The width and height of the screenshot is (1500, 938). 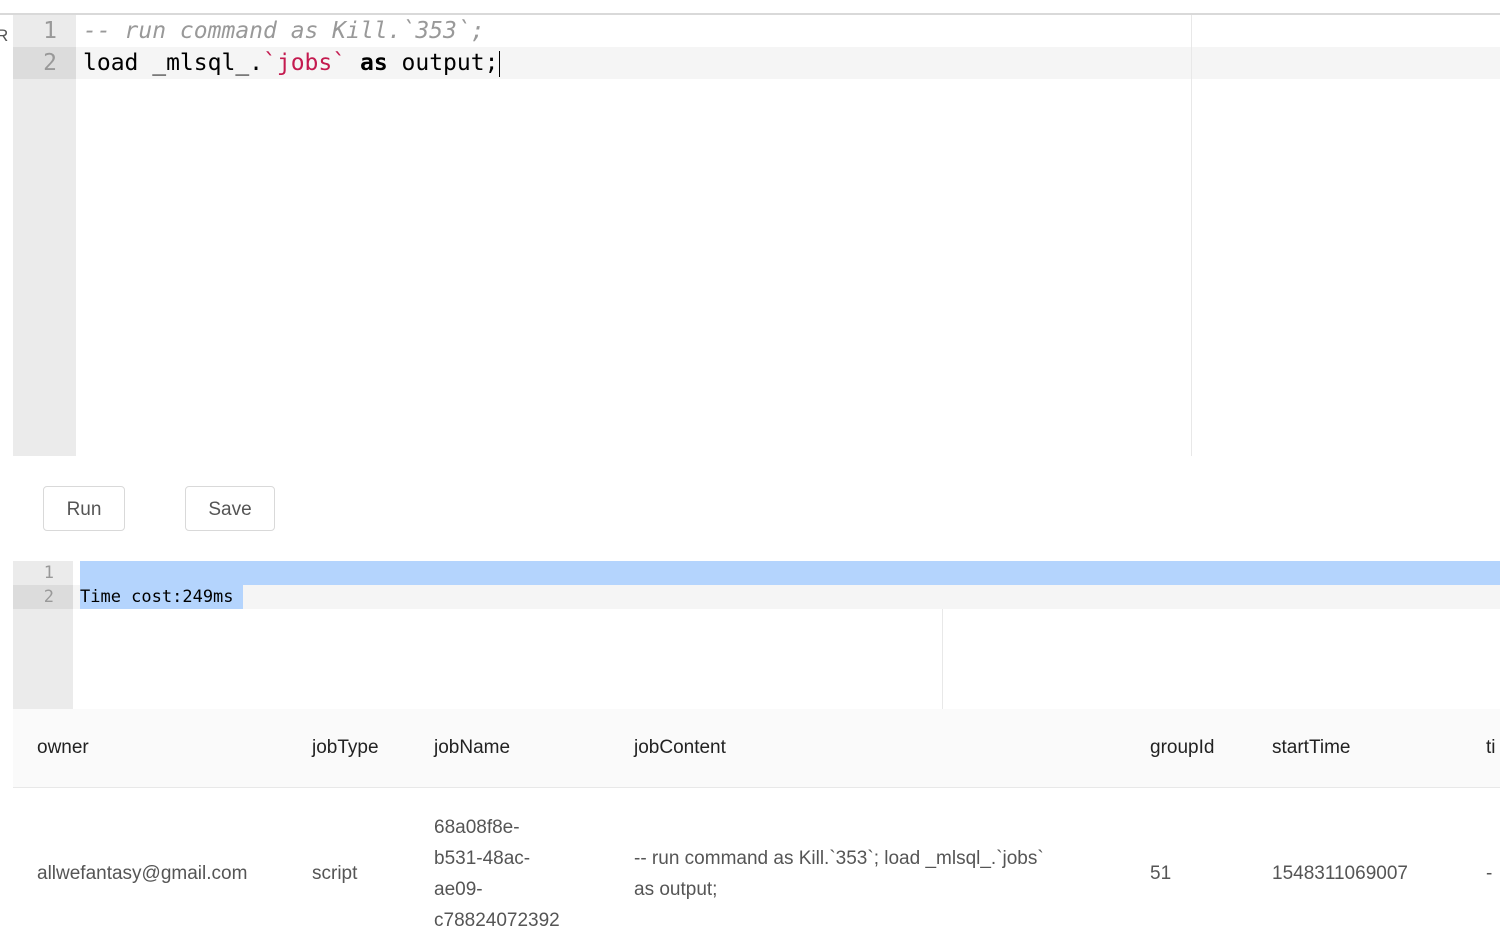 What do you see at coordinates (500, 63) in the screenshot?
I see `text-cursor` at bounding box center [500, 63].